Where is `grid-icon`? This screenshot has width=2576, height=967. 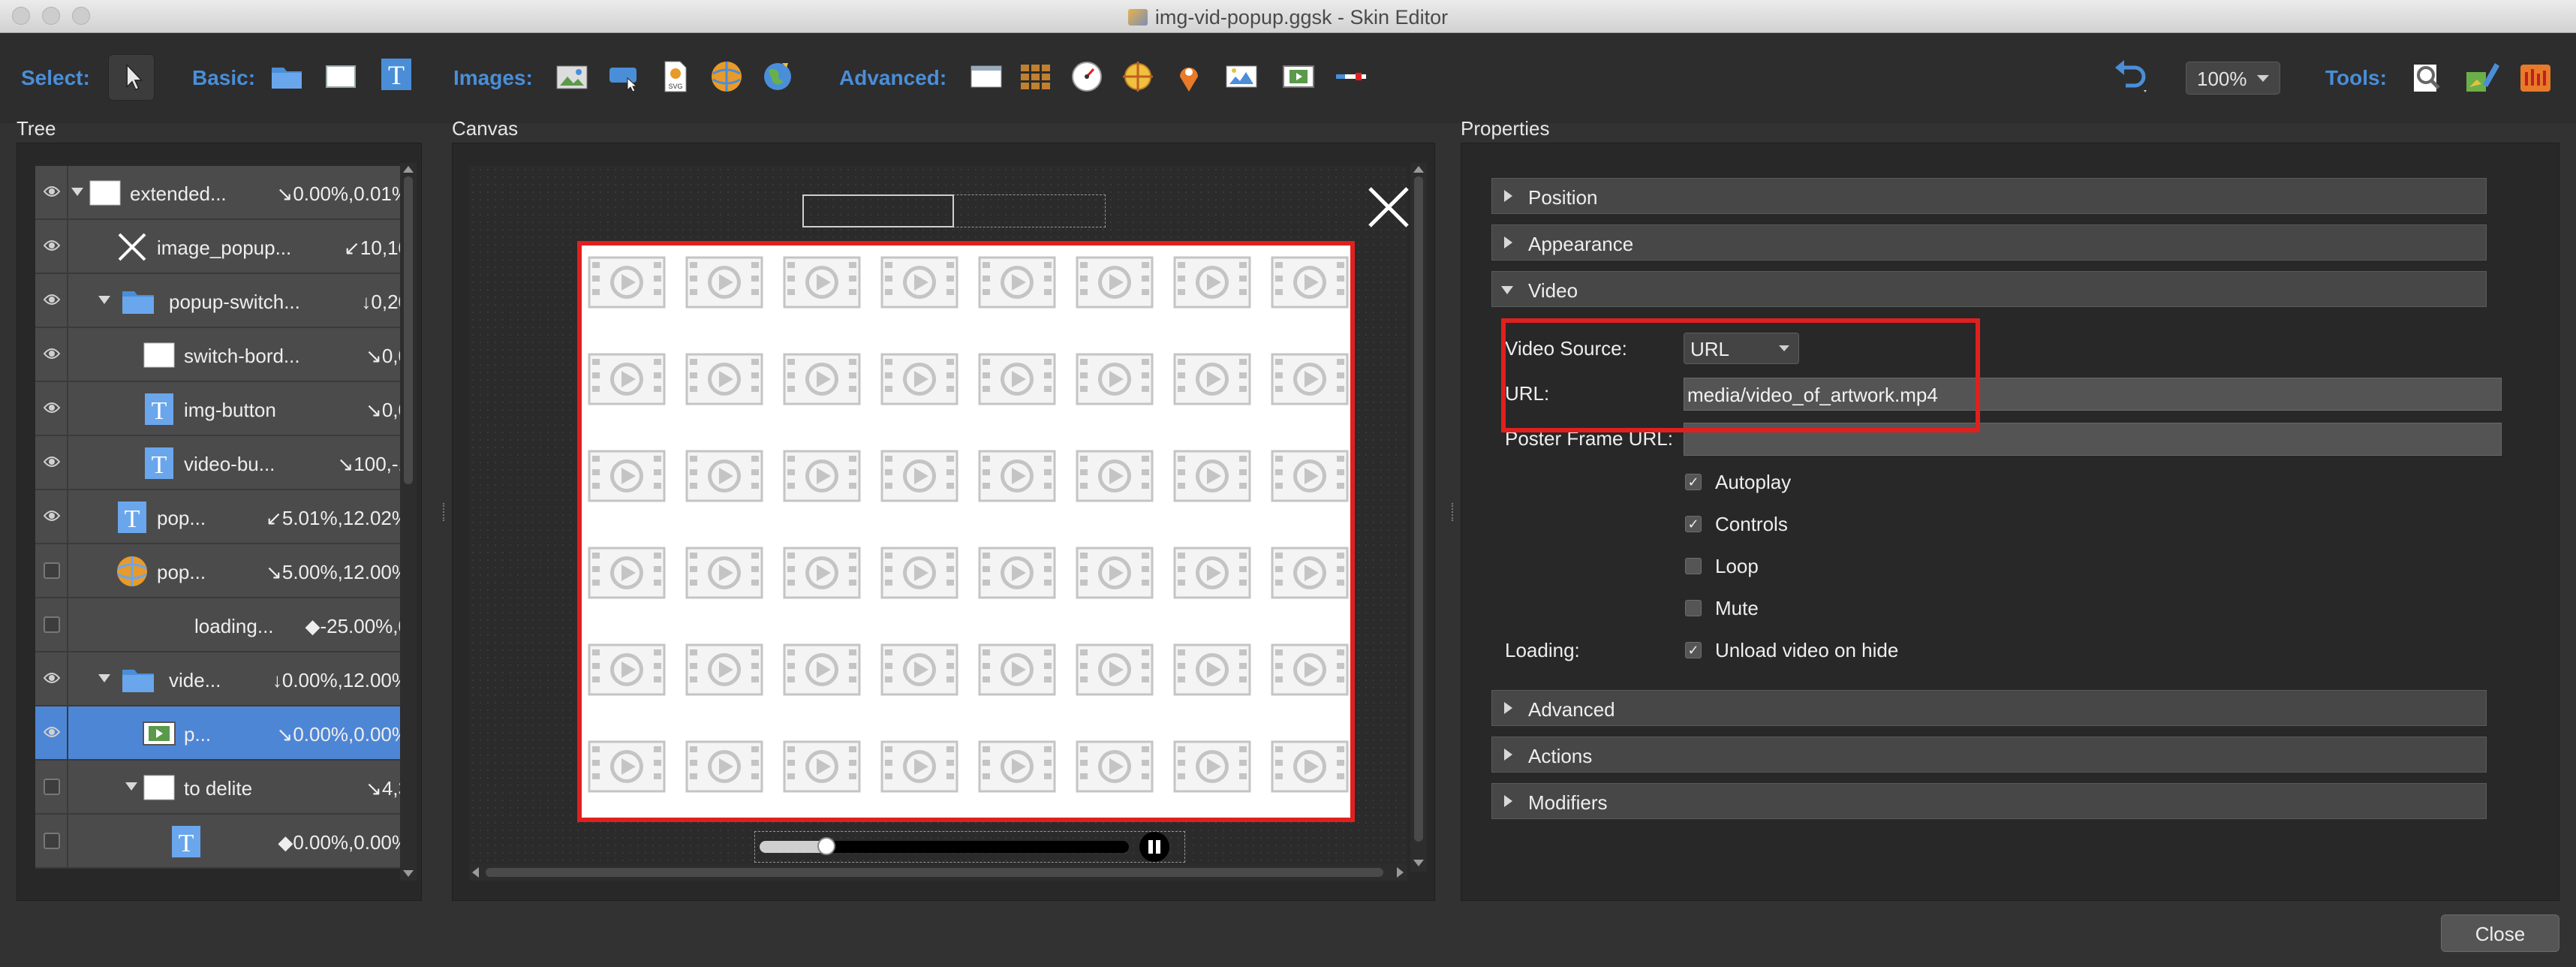 grid-icon is located at coordinates (1036, 77).